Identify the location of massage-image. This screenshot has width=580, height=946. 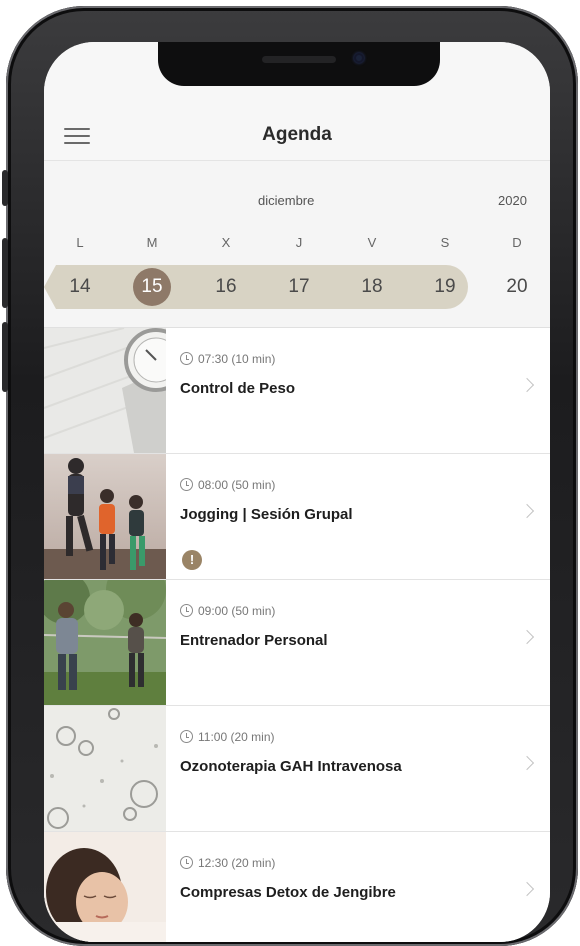
(105, 887).